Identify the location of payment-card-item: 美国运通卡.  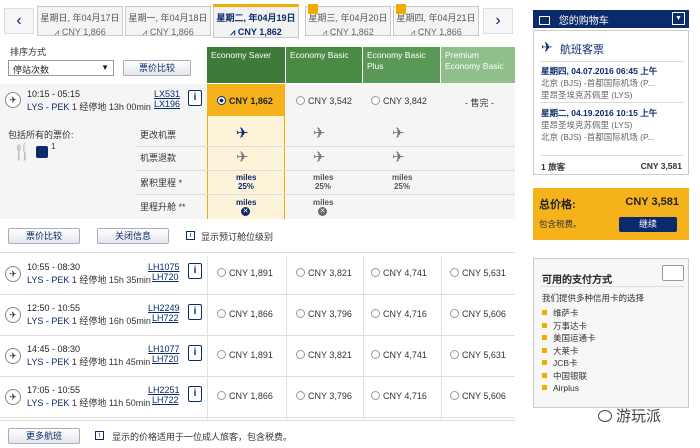
(569, 338).